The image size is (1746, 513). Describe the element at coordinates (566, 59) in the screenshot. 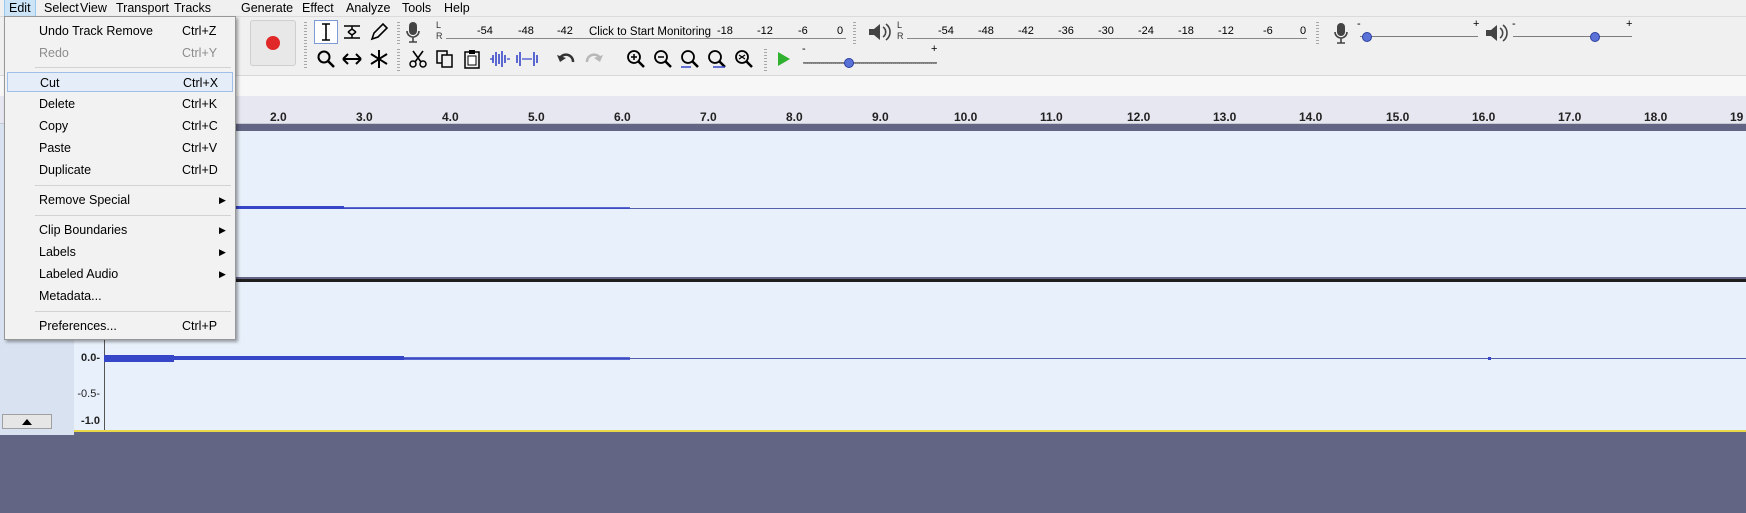

I see `undo-button` at that location.